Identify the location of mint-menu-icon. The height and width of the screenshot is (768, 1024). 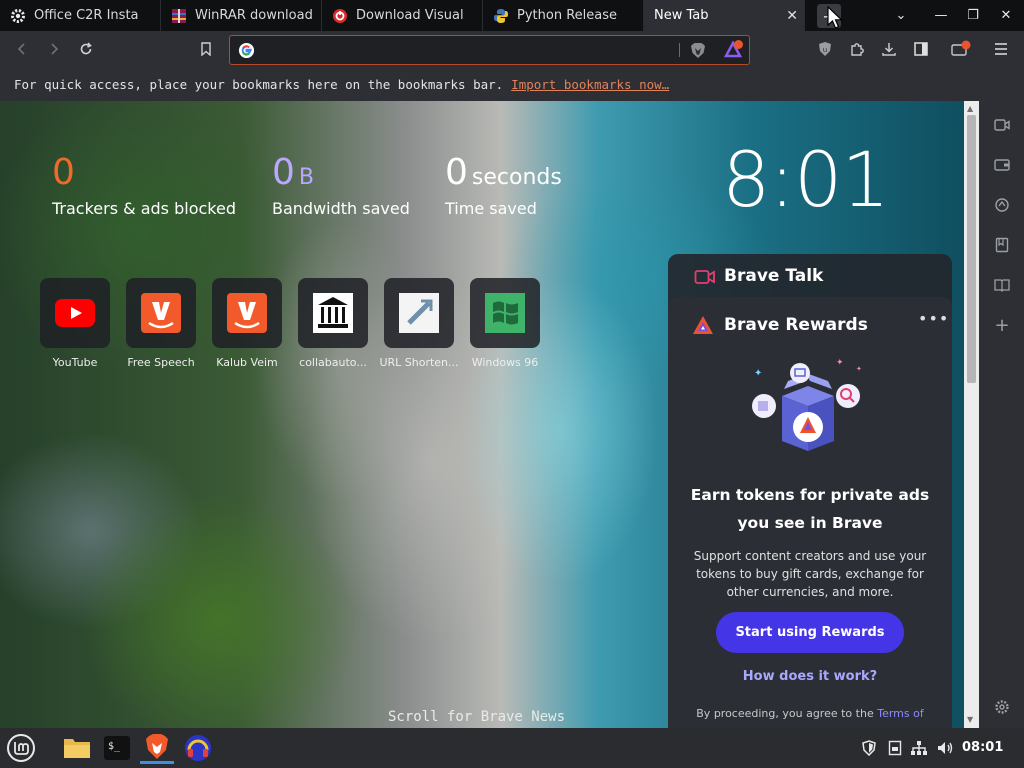
(21, 748).